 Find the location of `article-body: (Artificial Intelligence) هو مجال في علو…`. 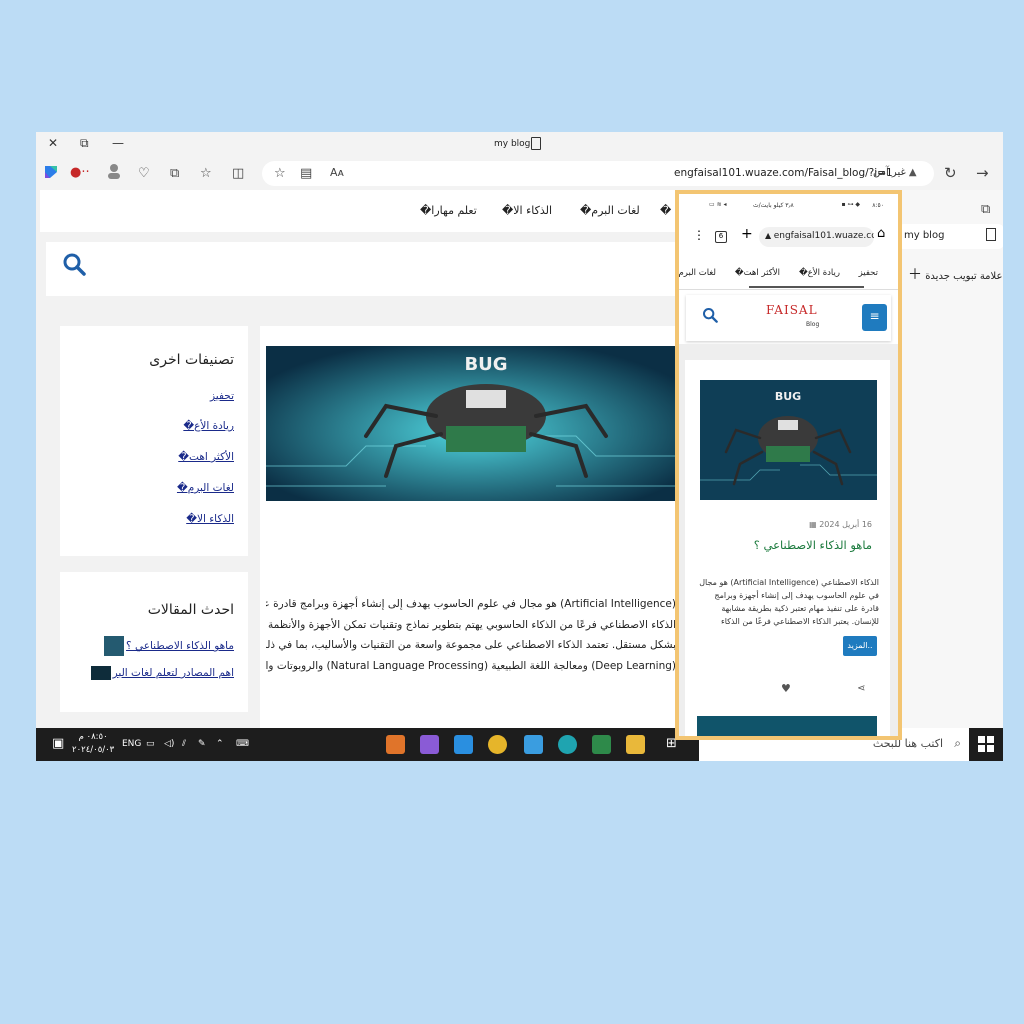

article-body: (Artificial Intelligence) هو مجال في علو… is located at coordinates (471, 635).